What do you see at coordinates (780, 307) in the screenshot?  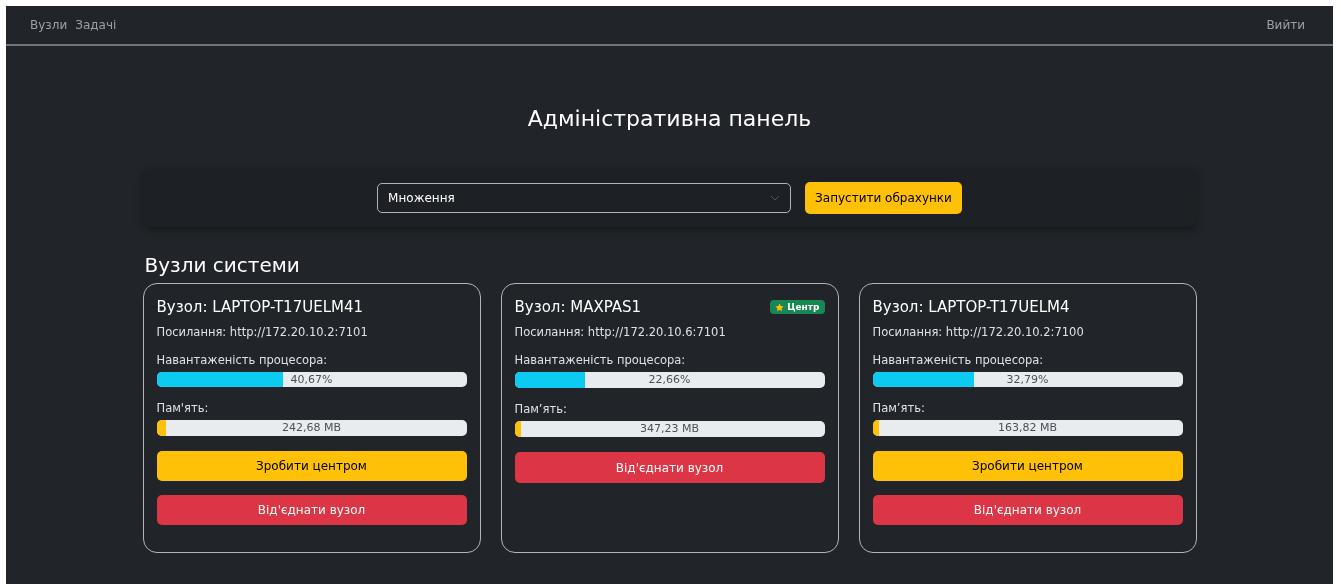 I see `star-icon` at bounding box center [780, 307].